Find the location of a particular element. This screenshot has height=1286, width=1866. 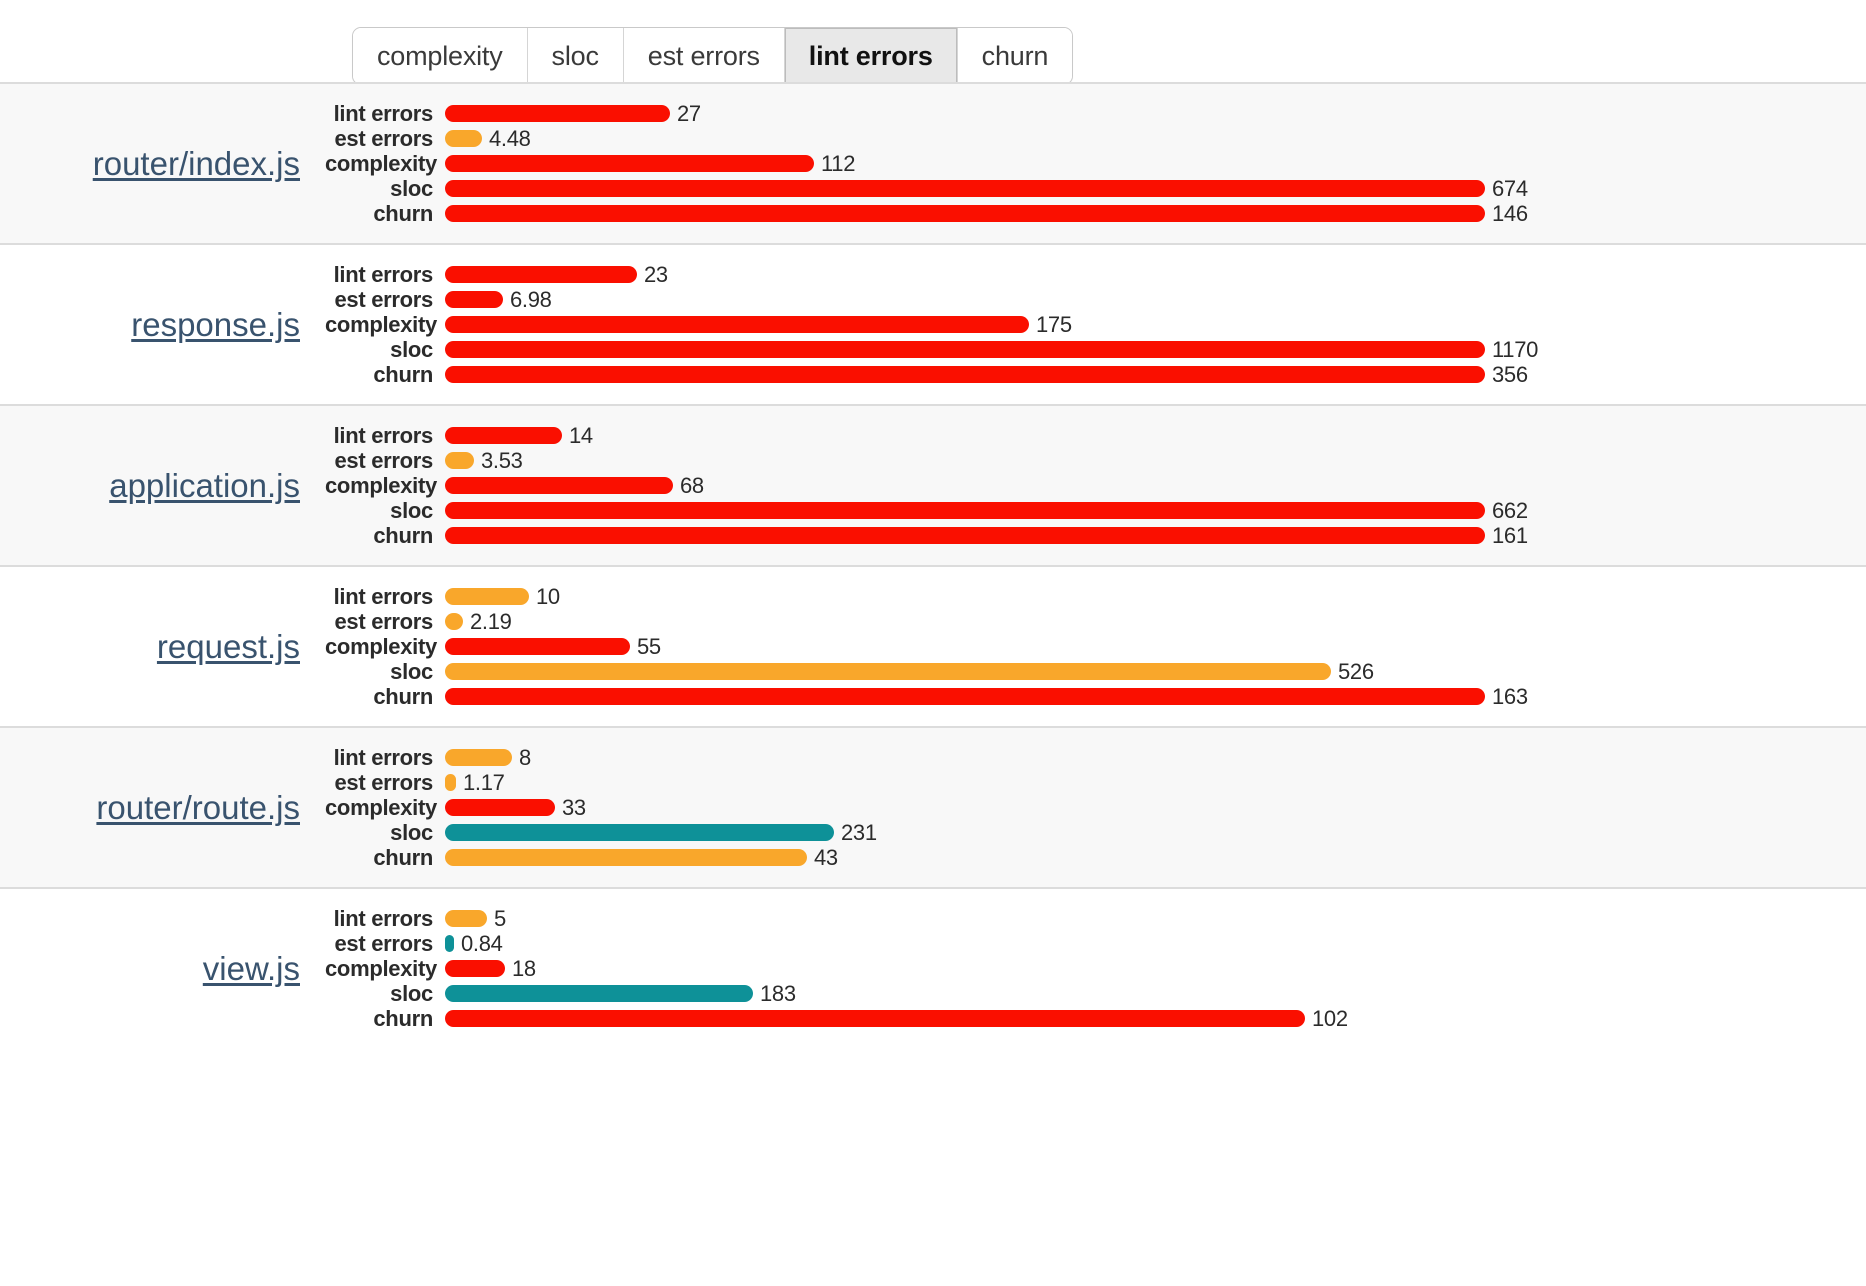

metric-row: churn 356 is located at coordinates (1095, 374).